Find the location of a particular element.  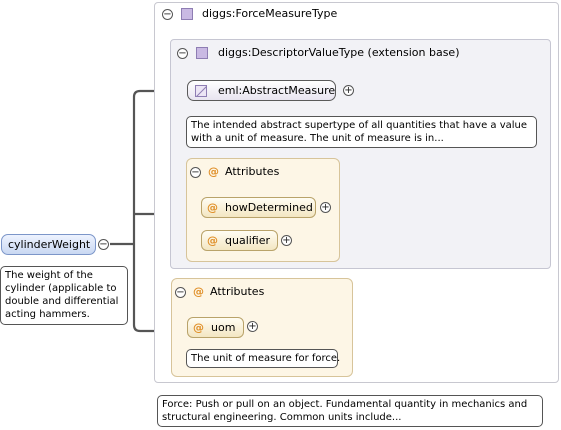

abstract-measure-label: eml:AbstractMeasure is located at coordinates (277, 90).